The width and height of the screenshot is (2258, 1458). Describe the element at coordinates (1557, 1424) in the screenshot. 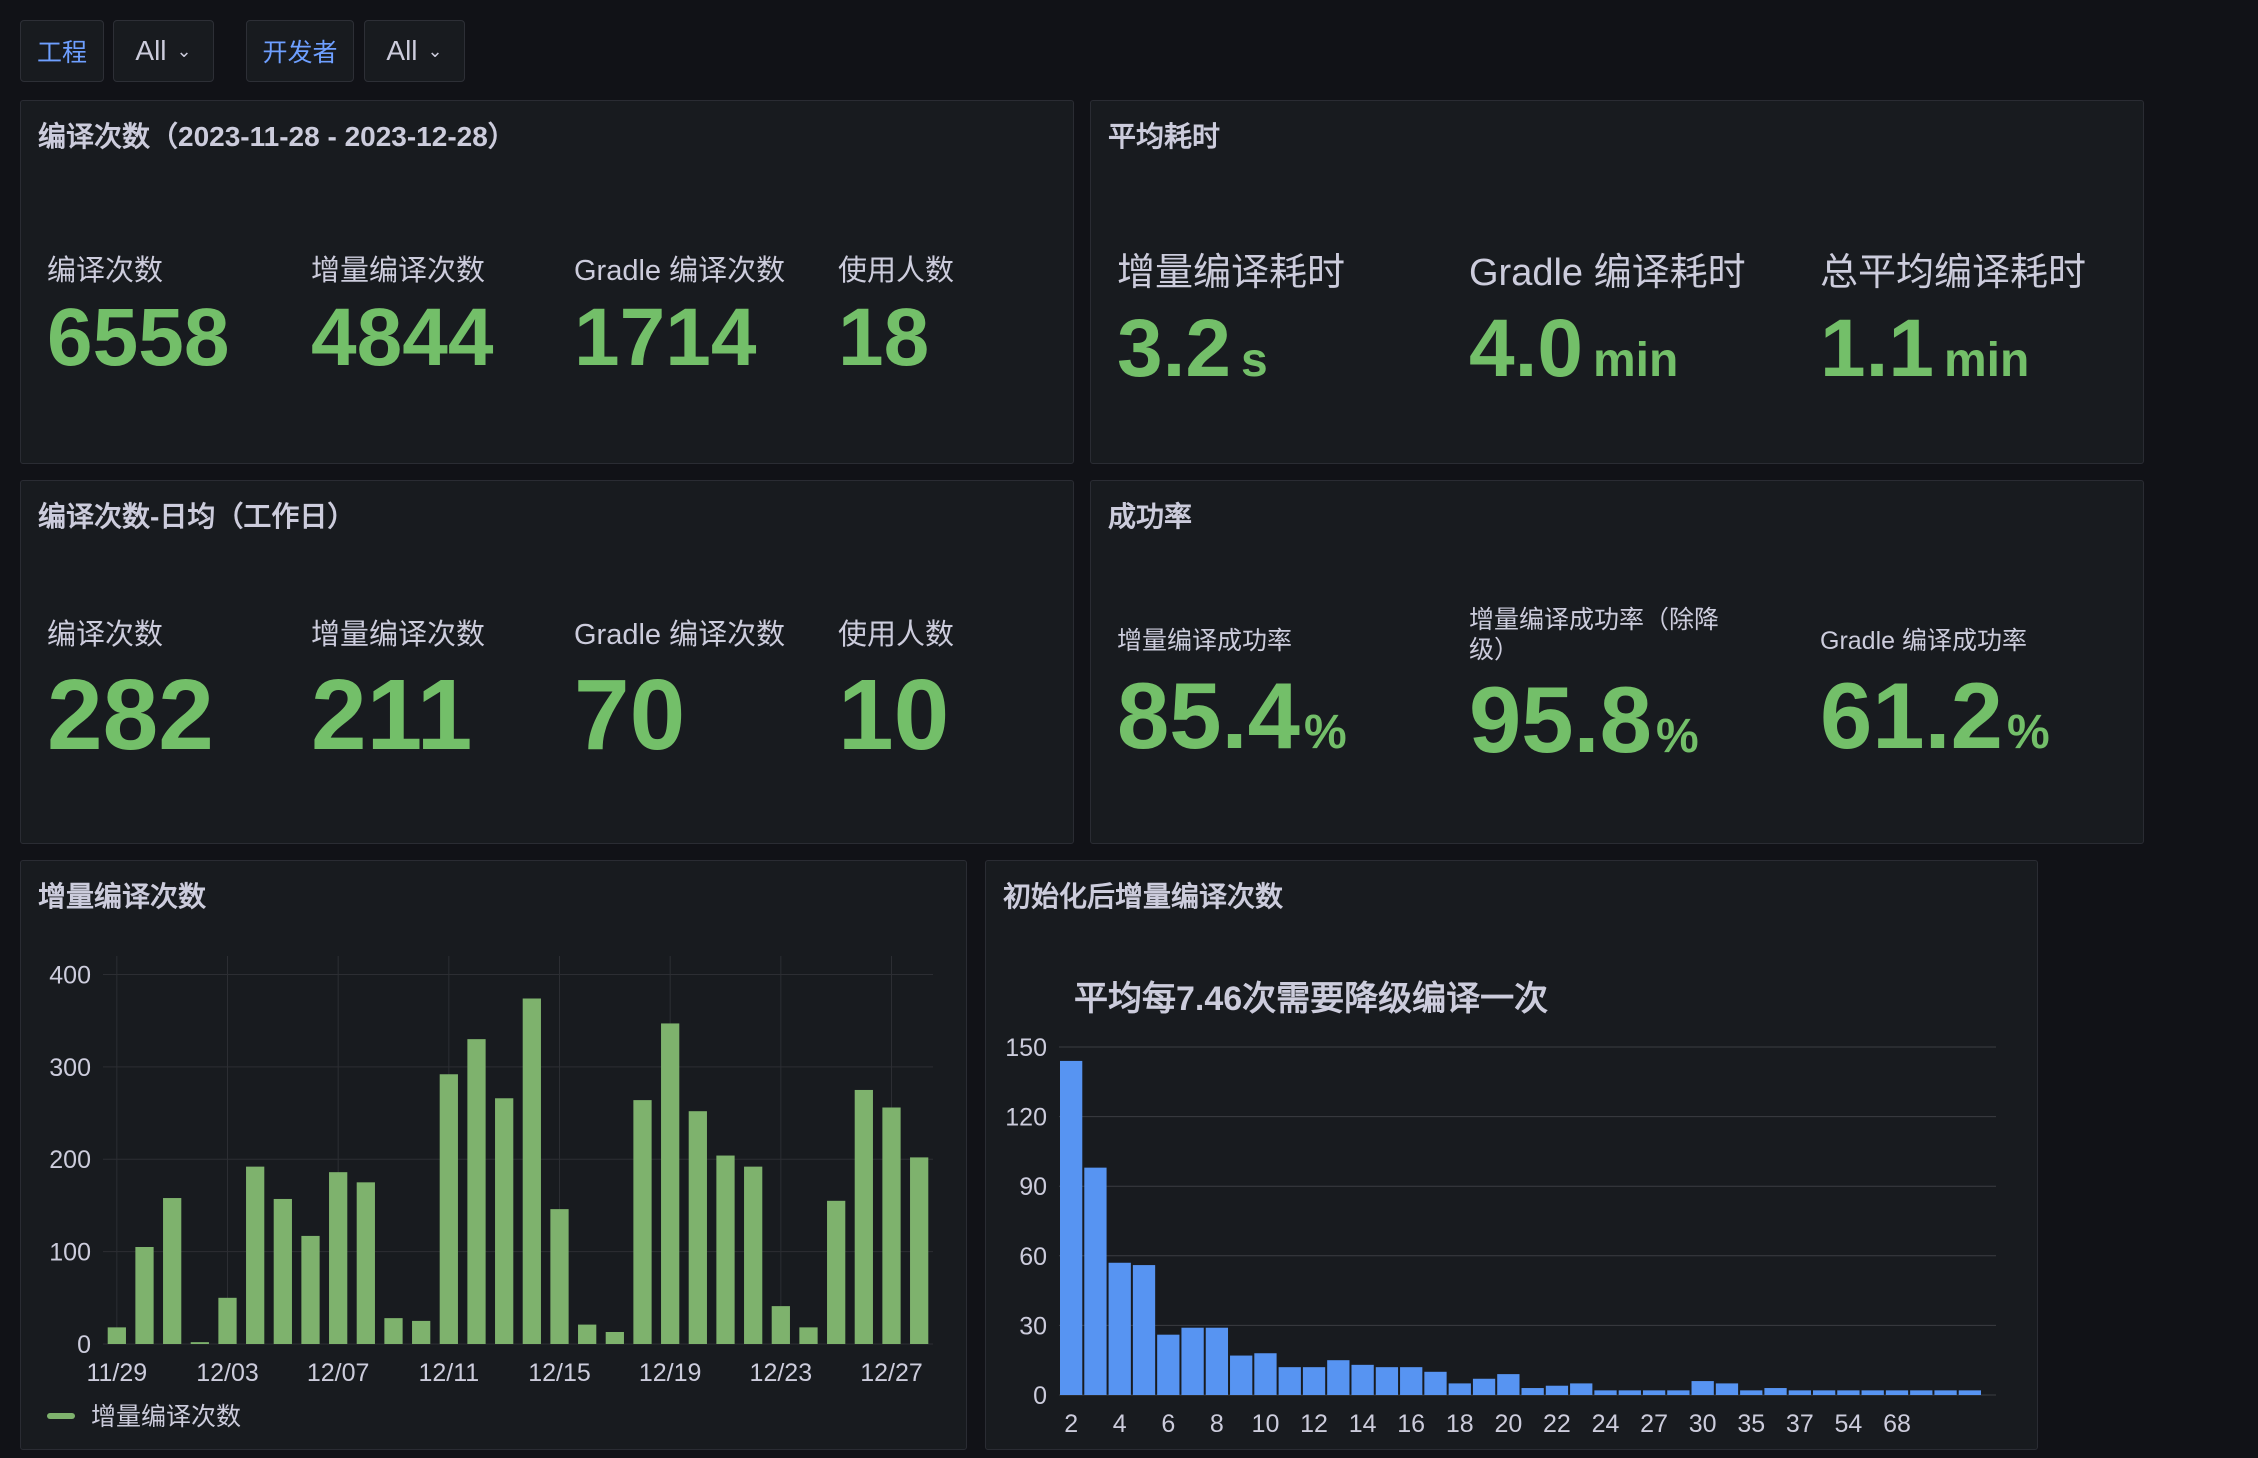

I see `x-tick-label: 22` at that location.